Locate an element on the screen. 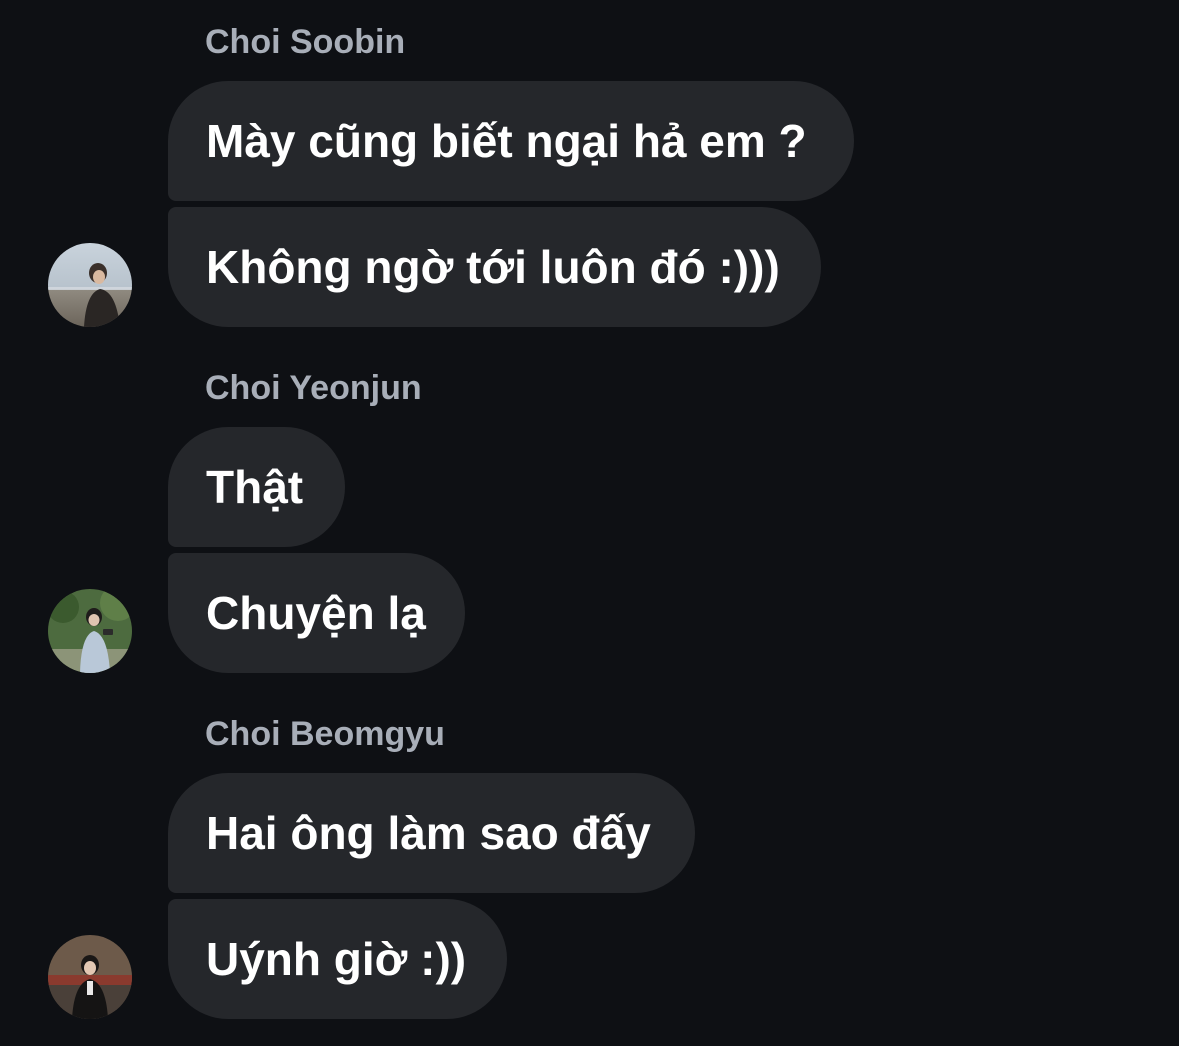 The image size is (1179, 1046). message-text: Chuyện lạ is located at coordinates (316, 613).